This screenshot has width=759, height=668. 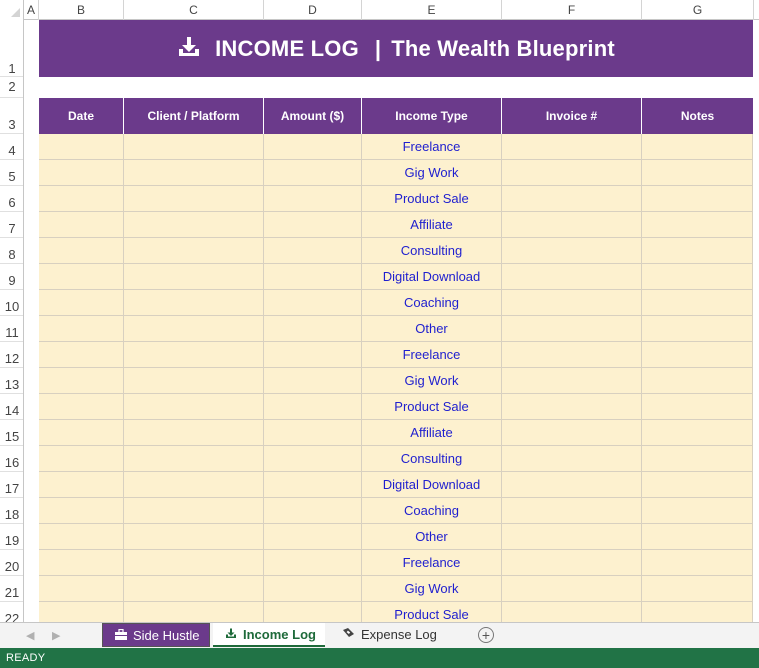 What do you see at coordinates (432, 485) in the screenshot?
I see `cell-income-type: Digital Download` at bounding box center [432, 485].